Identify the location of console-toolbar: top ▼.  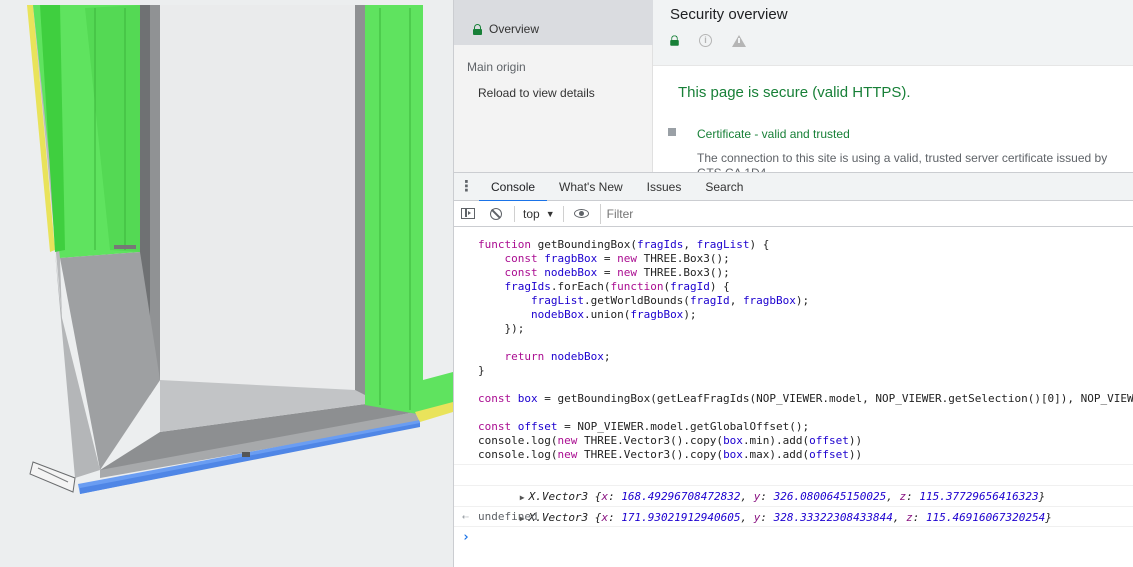
(793, 214).